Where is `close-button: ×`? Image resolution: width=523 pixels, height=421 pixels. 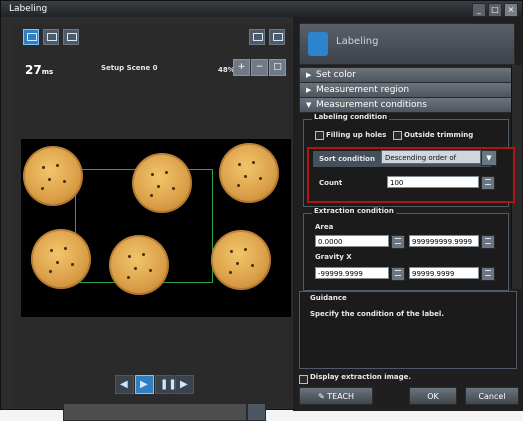
close-button: × is located at coordinates (511, 10).